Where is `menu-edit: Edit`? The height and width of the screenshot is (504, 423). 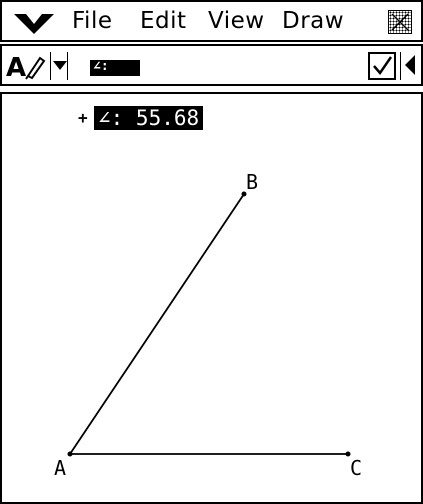
menu-edit: Edit is located at coordinates (163, 21).